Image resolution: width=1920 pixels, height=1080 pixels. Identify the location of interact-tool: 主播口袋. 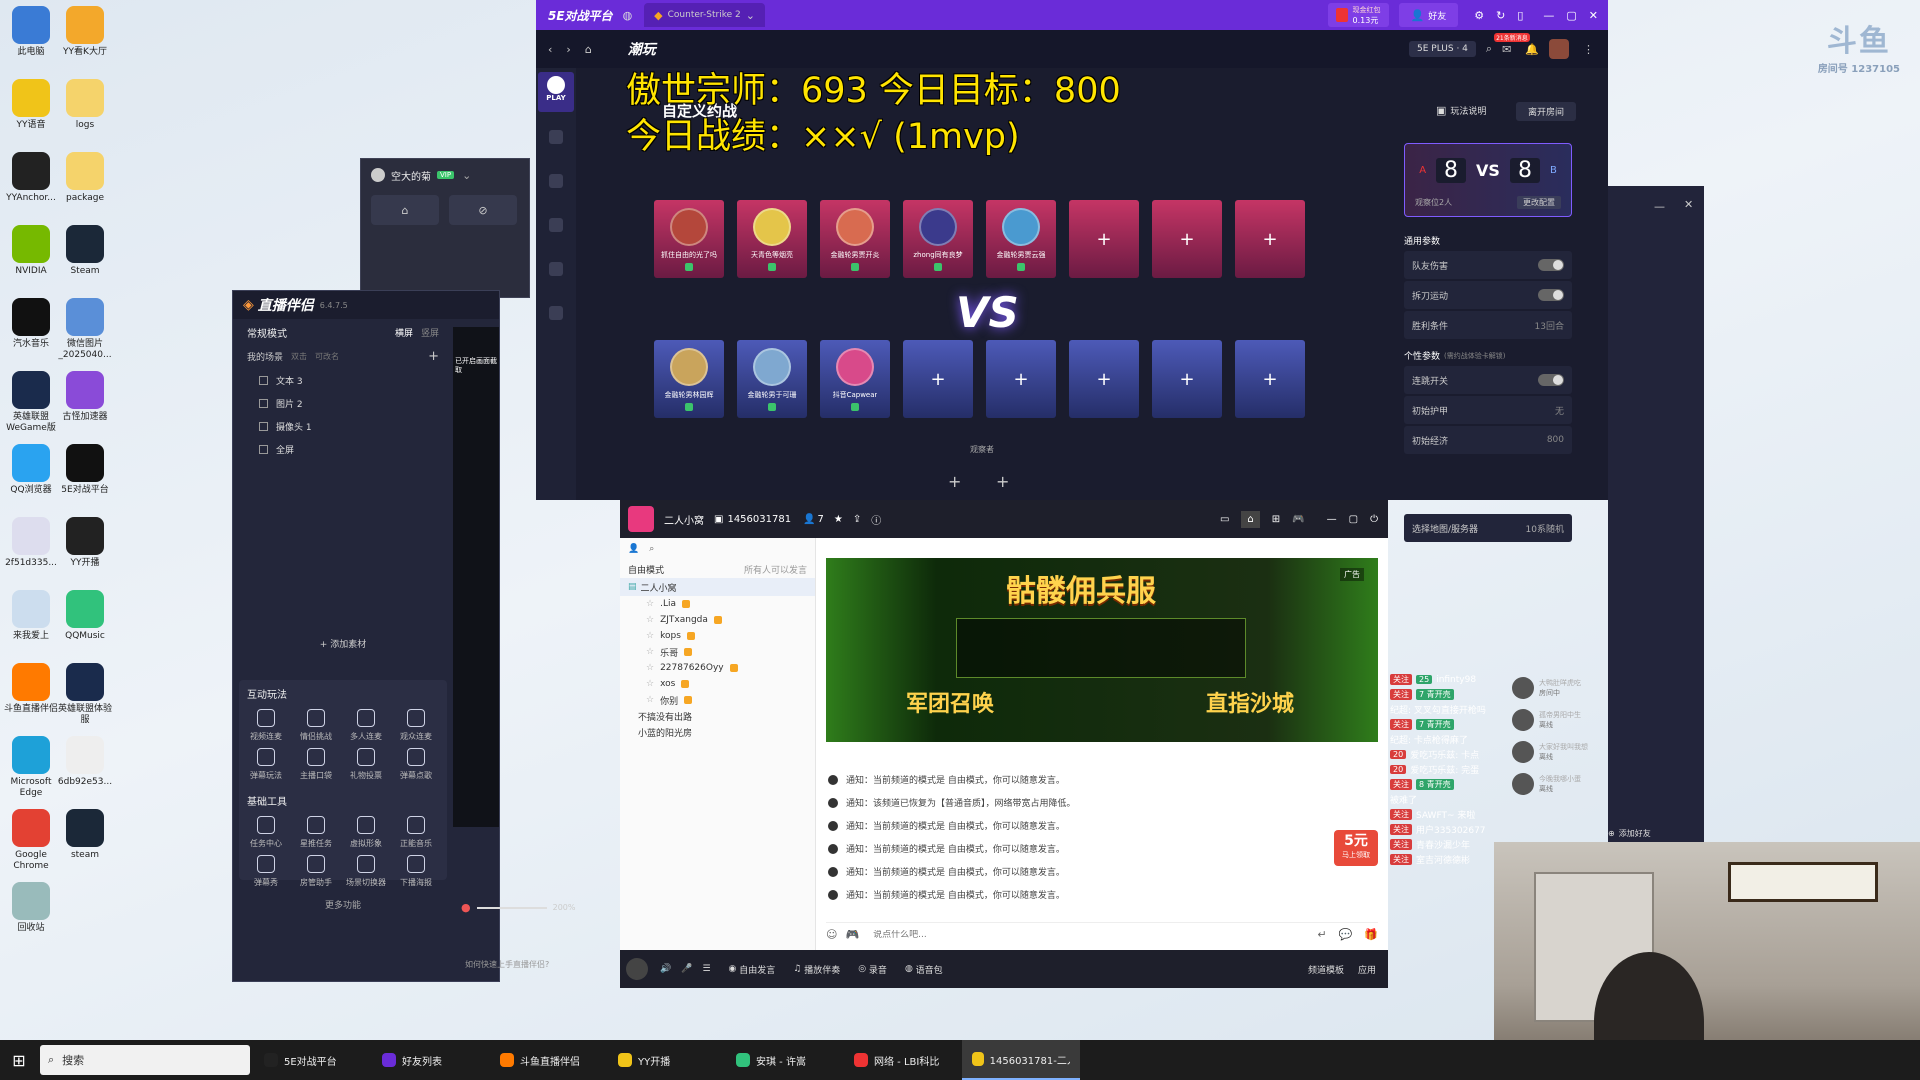
(316, 764).